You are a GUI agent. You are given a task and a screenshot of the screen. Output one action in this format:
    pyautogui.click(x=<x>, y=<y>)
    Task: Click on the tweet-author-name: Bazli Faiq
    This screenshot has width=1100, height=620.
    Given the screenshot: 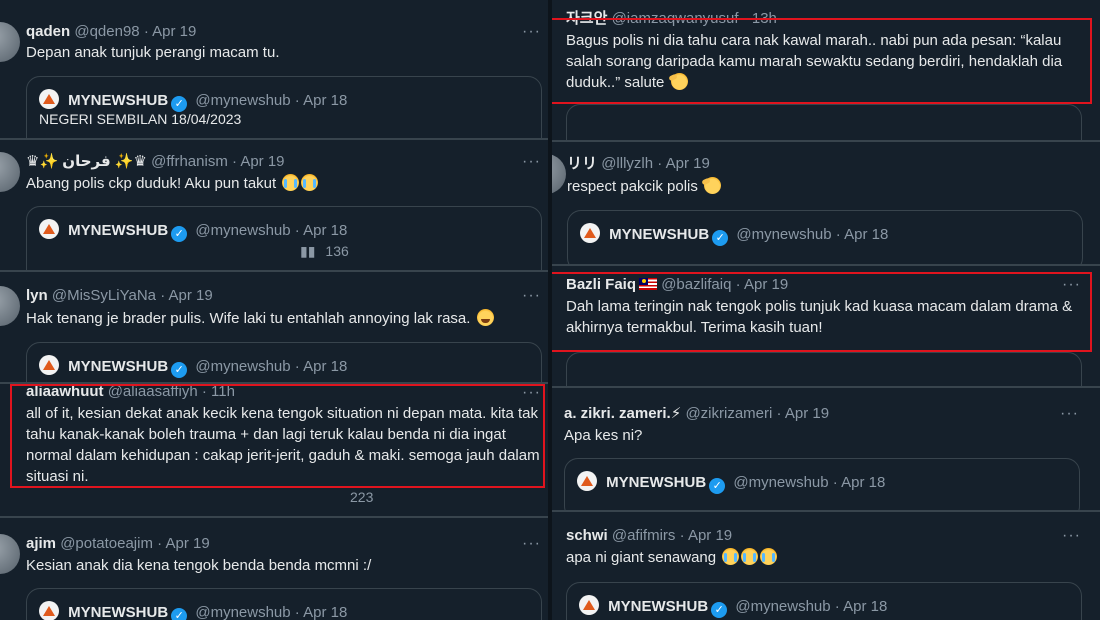 What is the action you would take?
    pyautogui.click(x=601, y=284)
    